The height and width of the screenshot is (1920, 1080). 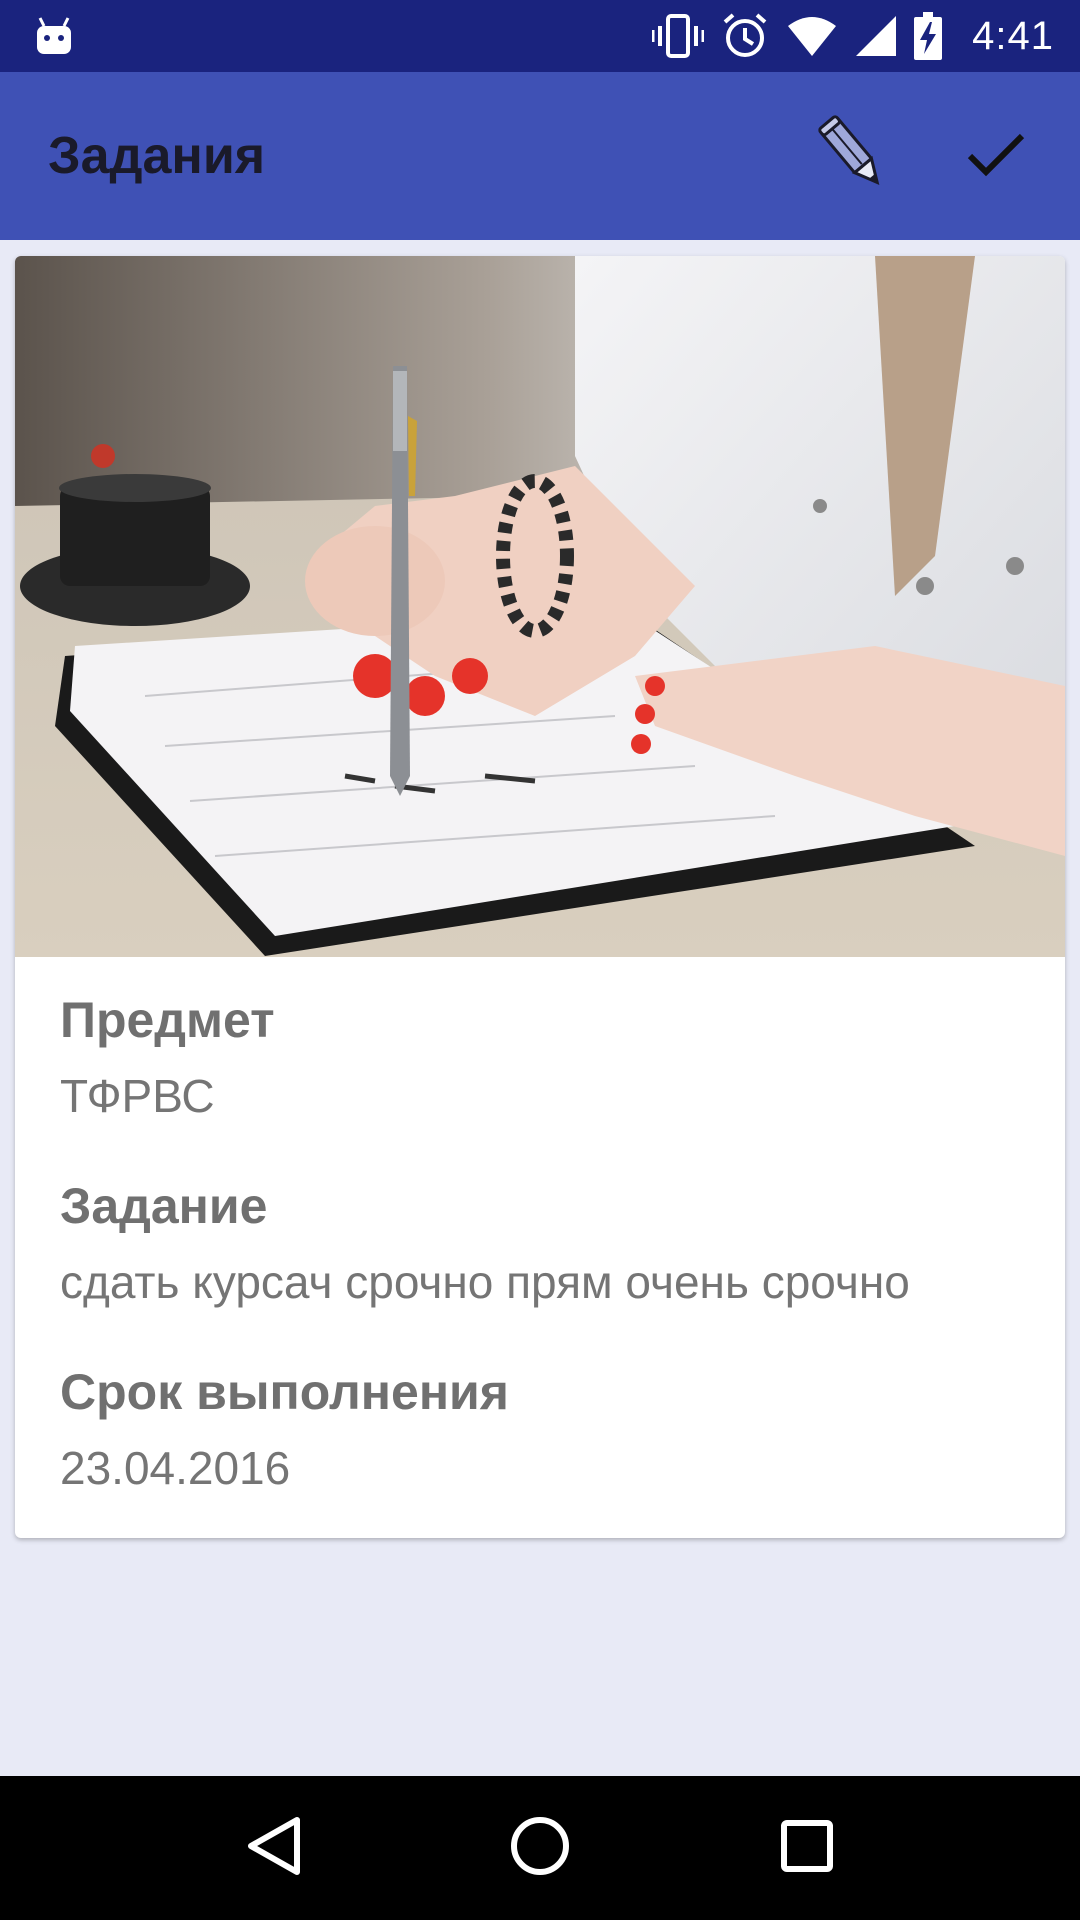 I want to click on wifi-icon, so click(x=812, y=36).